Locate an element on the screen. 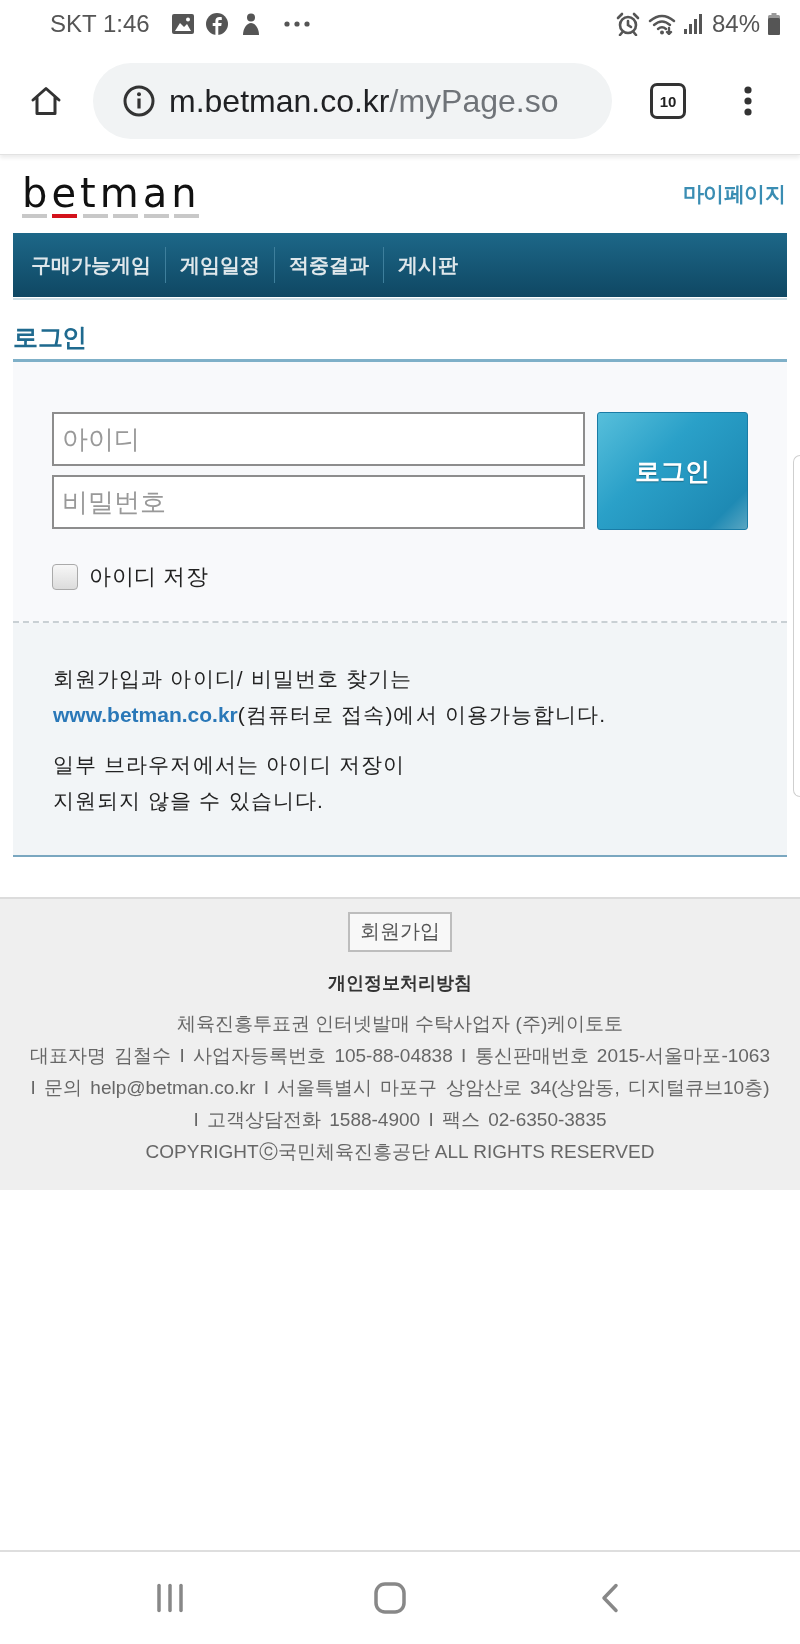  notice-text: 일부 브라우저에서는 아이디 저장이 지원되지 않을 수 있습니다. is located at coordinates (230, 783).